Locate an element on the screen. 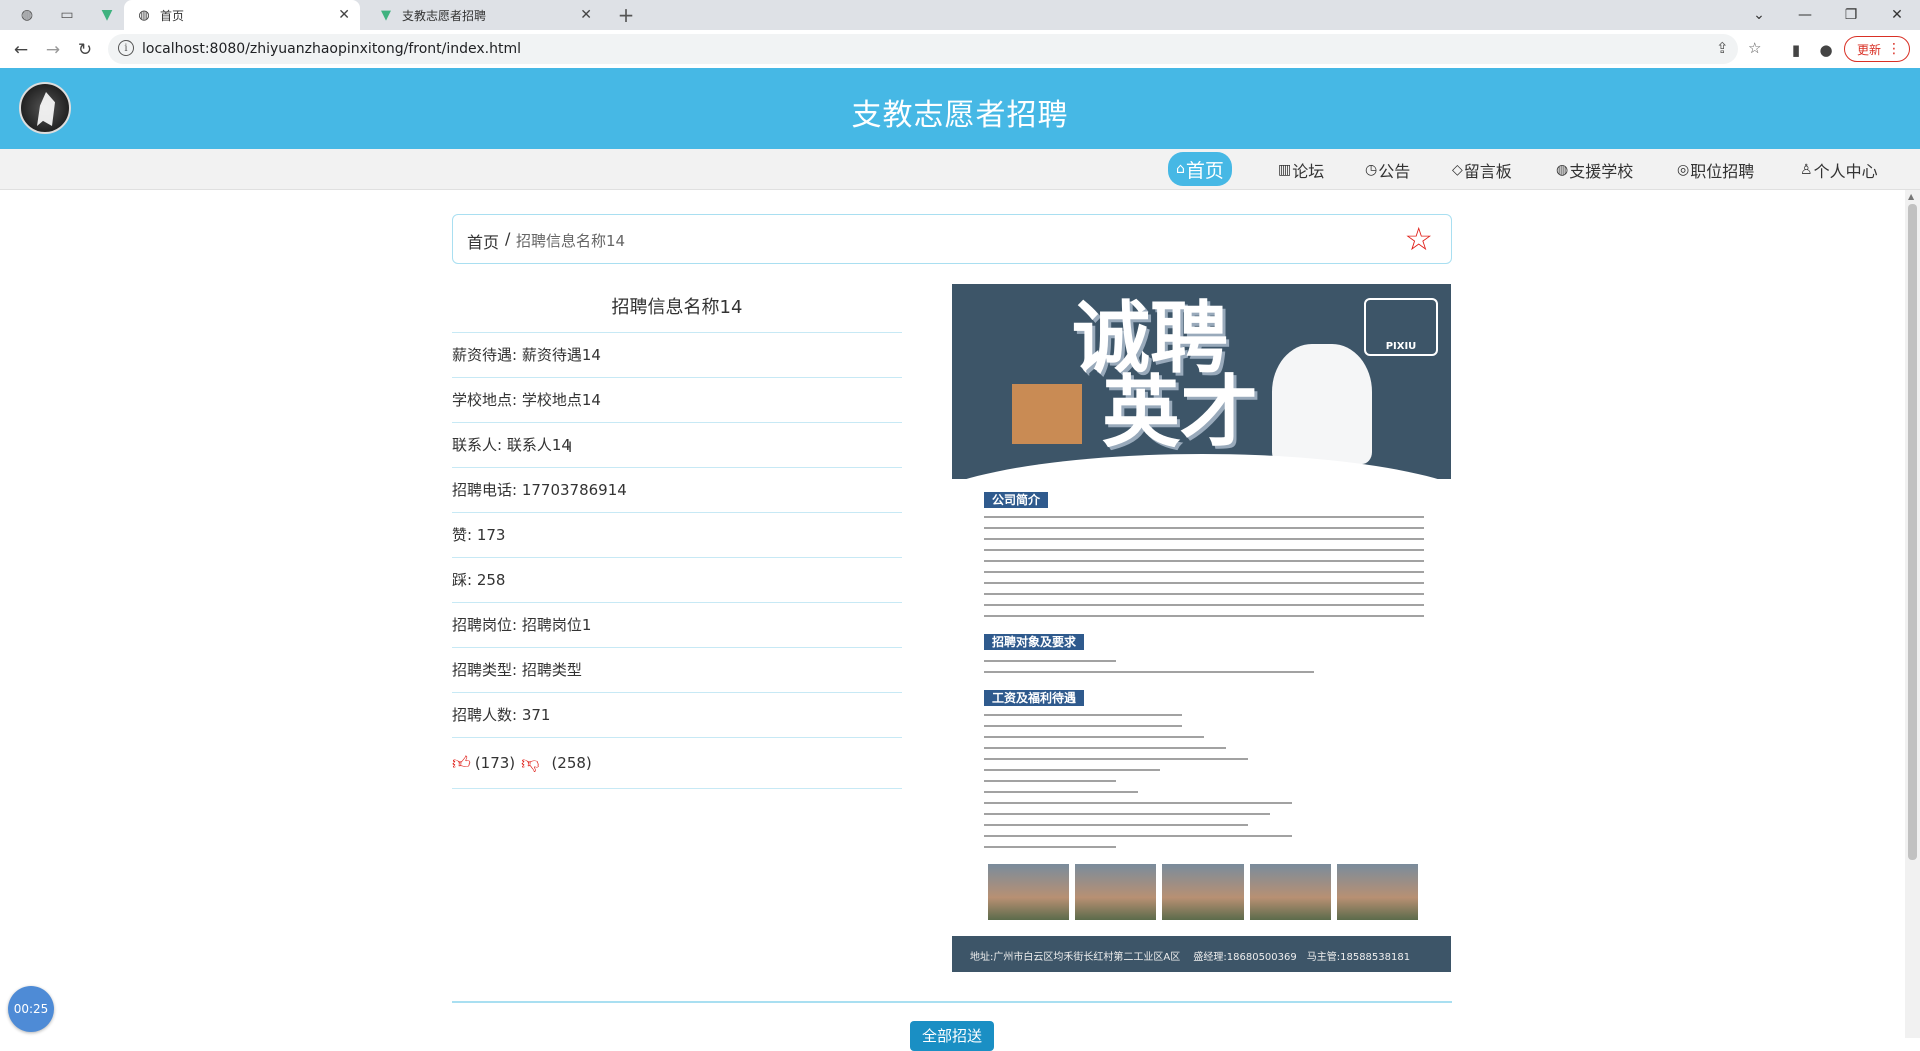 This screenshot has height=1051, width=1920. detail-contact: 联系人: 联系人14 is located at coordinates (677, 445).